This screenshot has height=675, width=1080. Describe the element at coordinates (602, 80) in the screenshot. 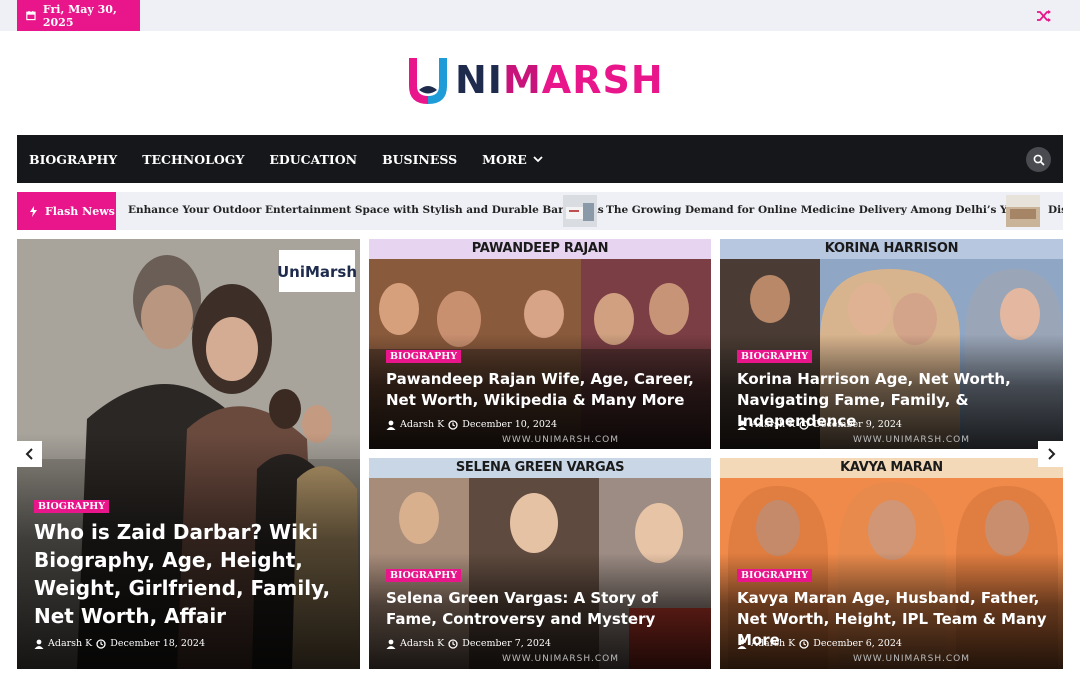

I see `logo-text-arsh: ARSH` at that location.